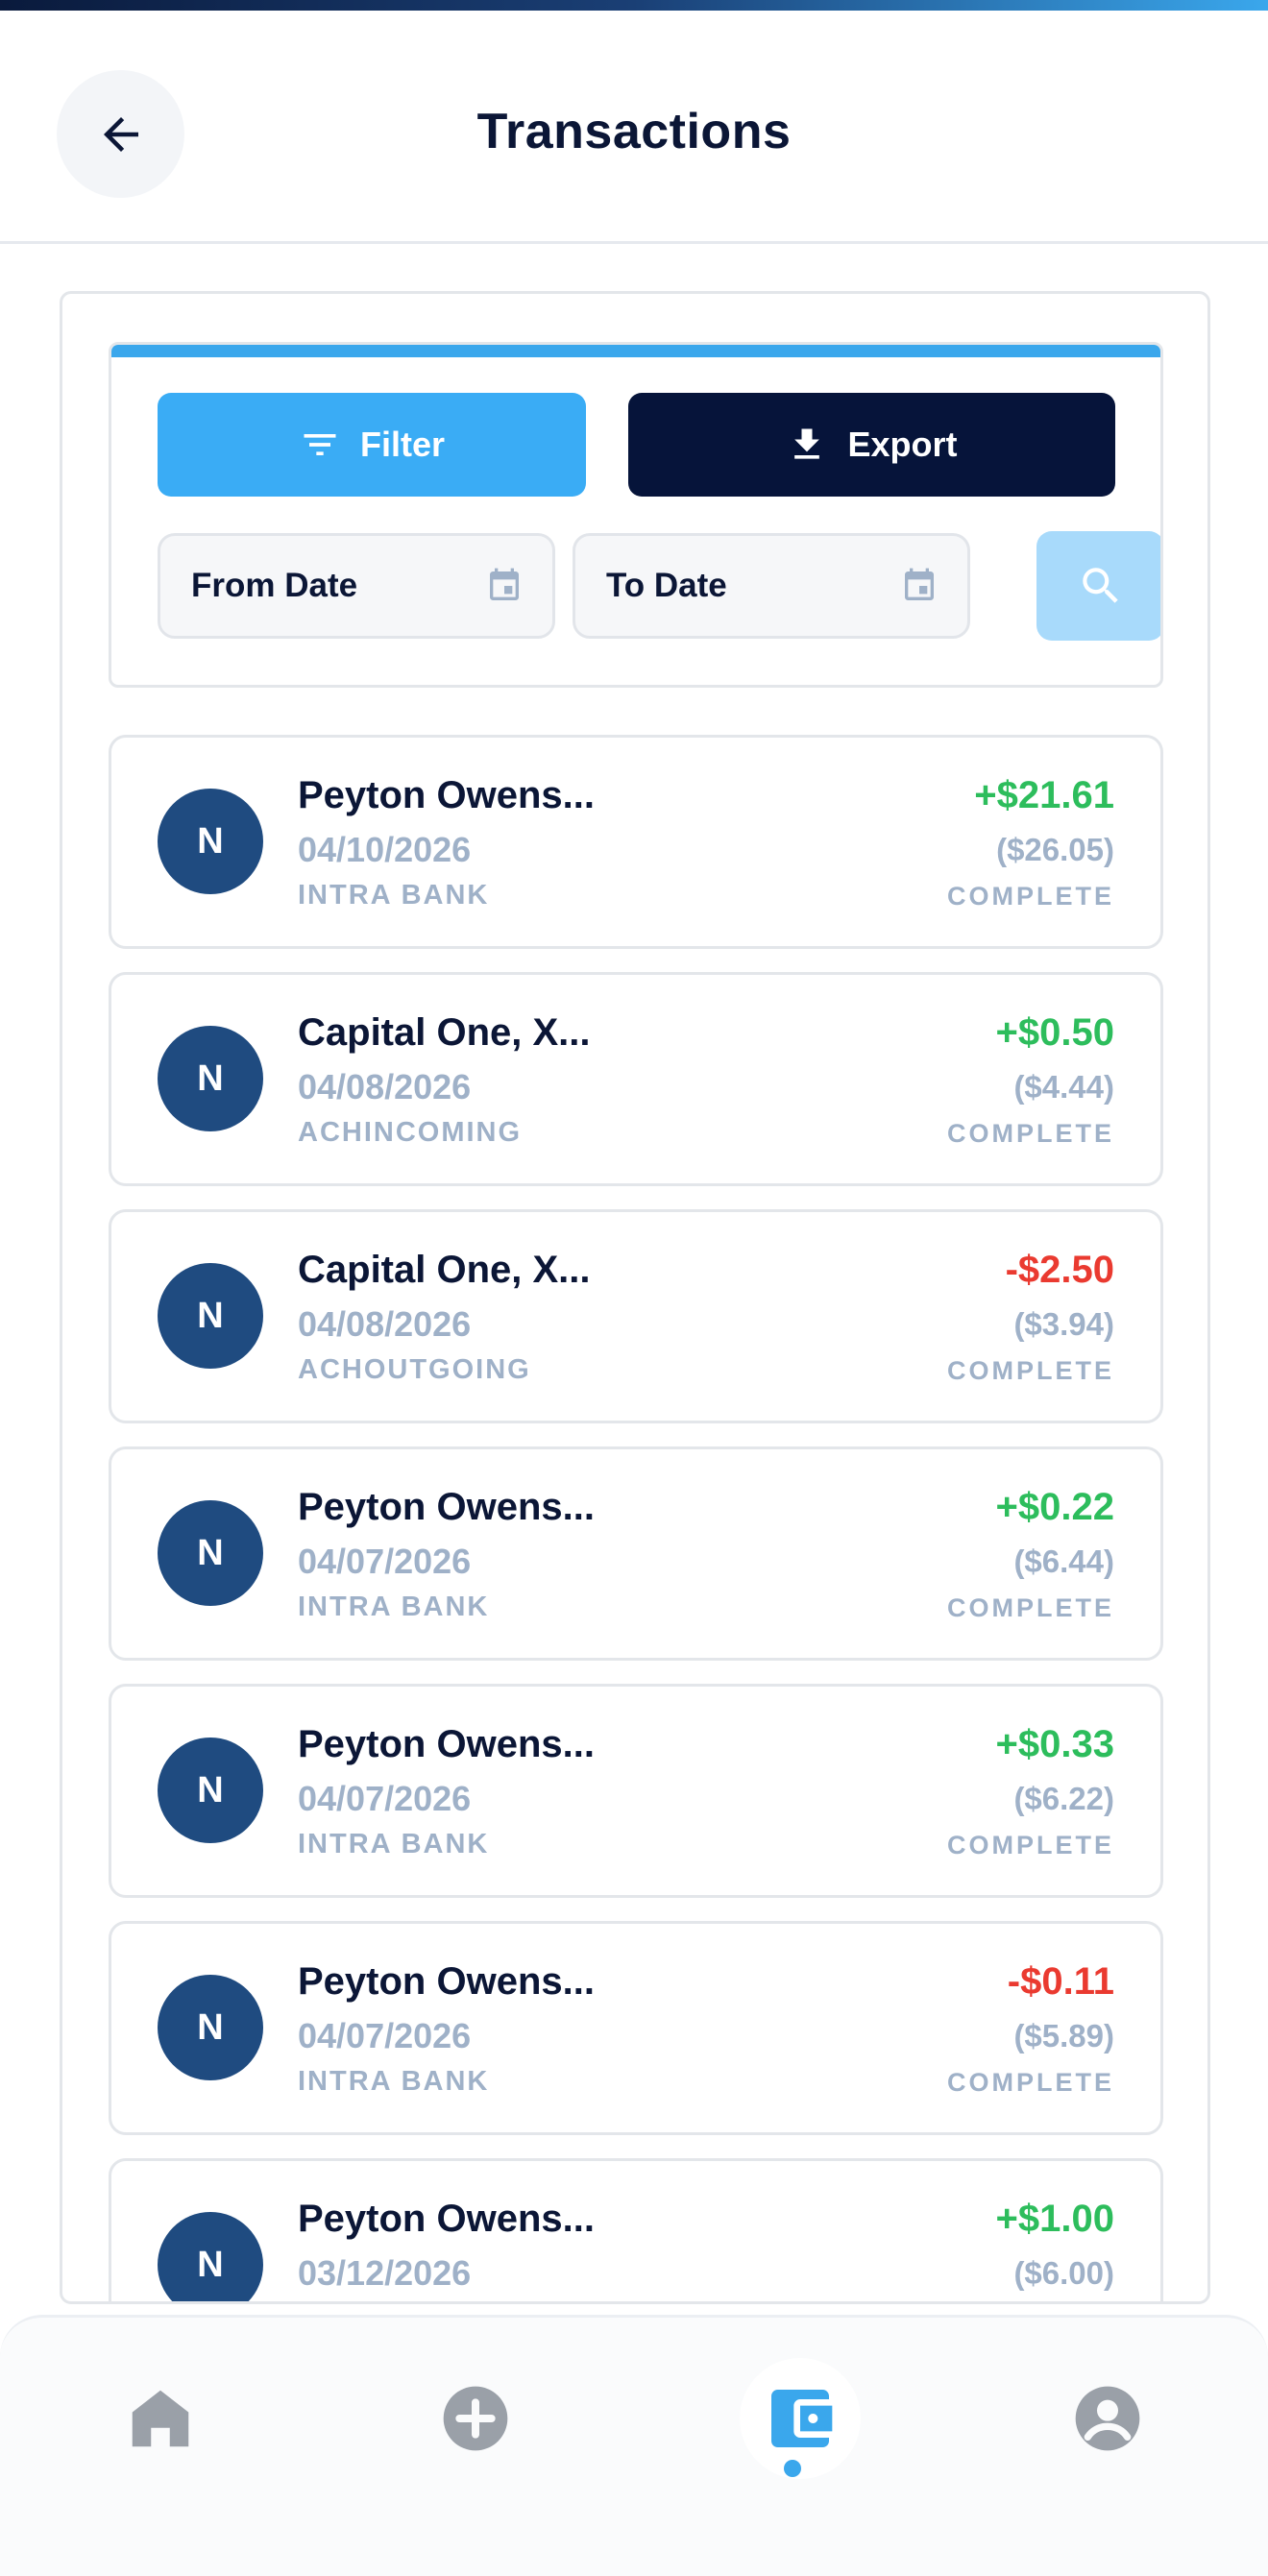  I want to click on add-circle-icon, so click(475, 2418).